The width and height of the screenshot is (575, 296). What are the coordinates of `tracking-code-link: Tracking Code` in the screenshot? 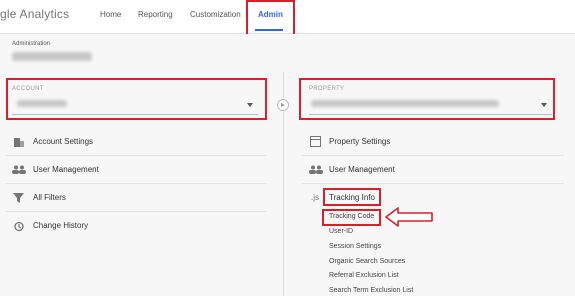 It's located at (351, 216).